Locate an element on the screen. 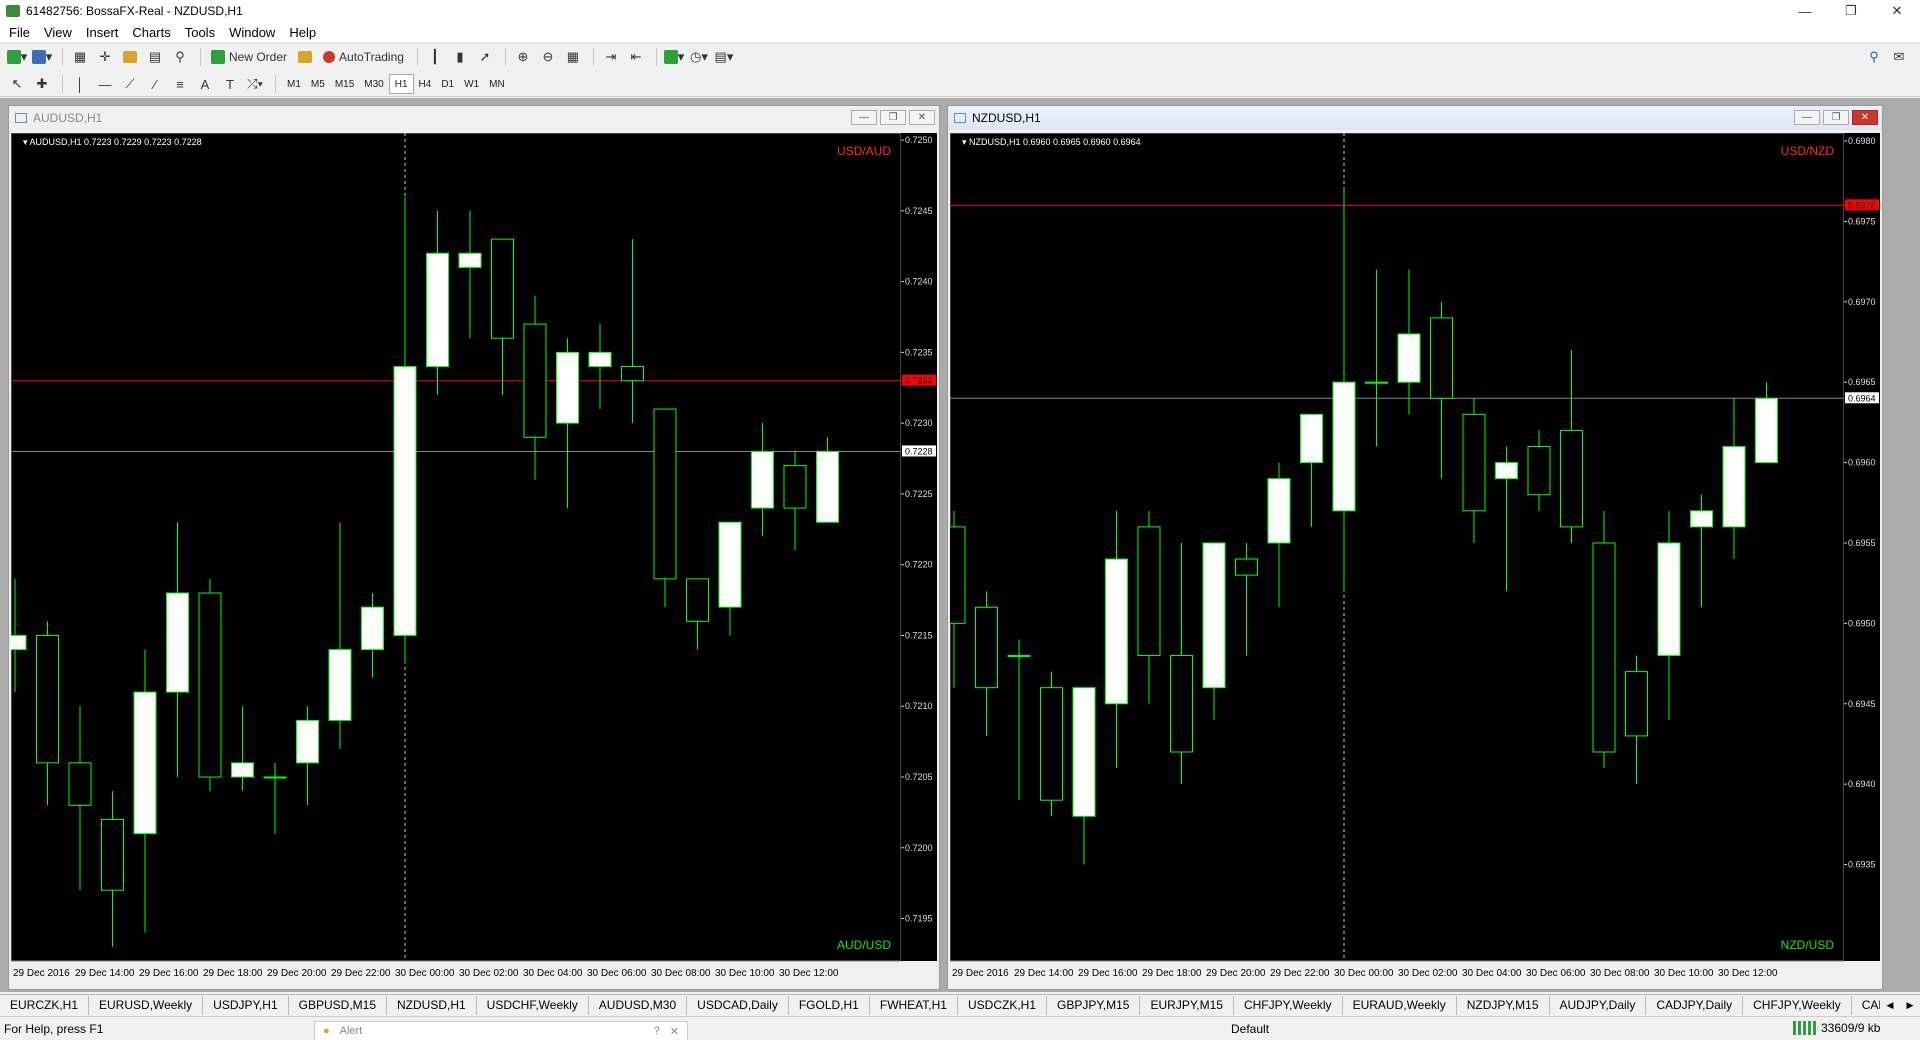  periods-icon: ◷▾ is located at coordinates (699, 57).